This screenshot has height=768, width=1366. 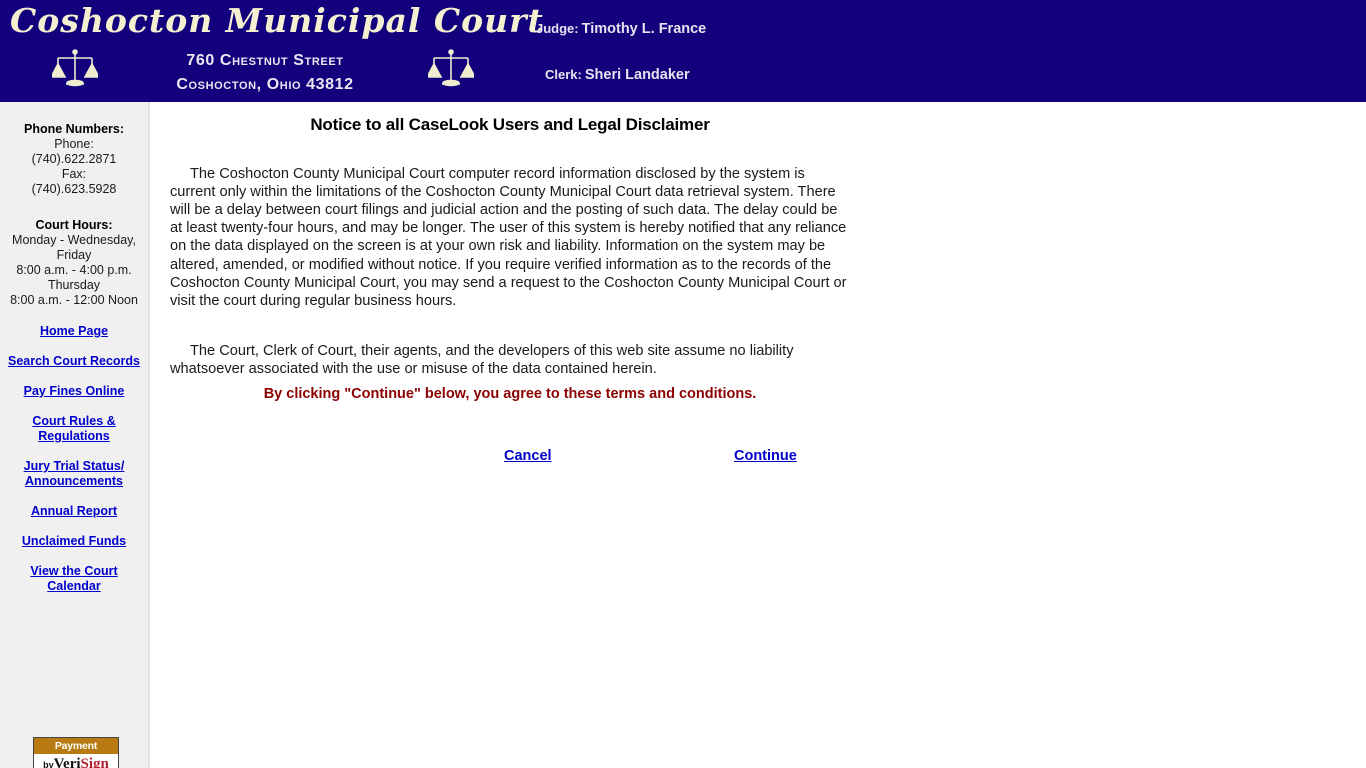 I want to click on fax-label: Fax:, so click(x=74, y=174).